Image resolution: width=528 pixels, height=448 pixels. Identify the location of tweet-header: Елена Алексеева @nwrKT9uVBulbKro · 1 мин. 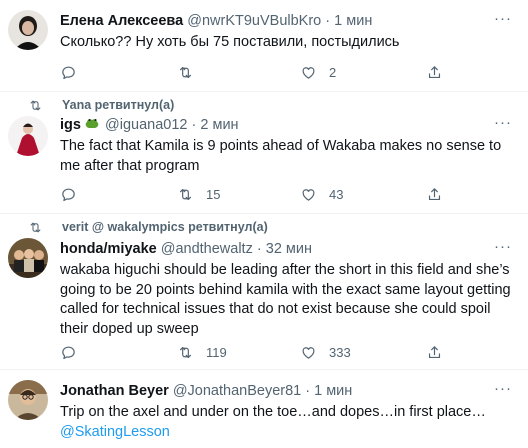
(288, 21).